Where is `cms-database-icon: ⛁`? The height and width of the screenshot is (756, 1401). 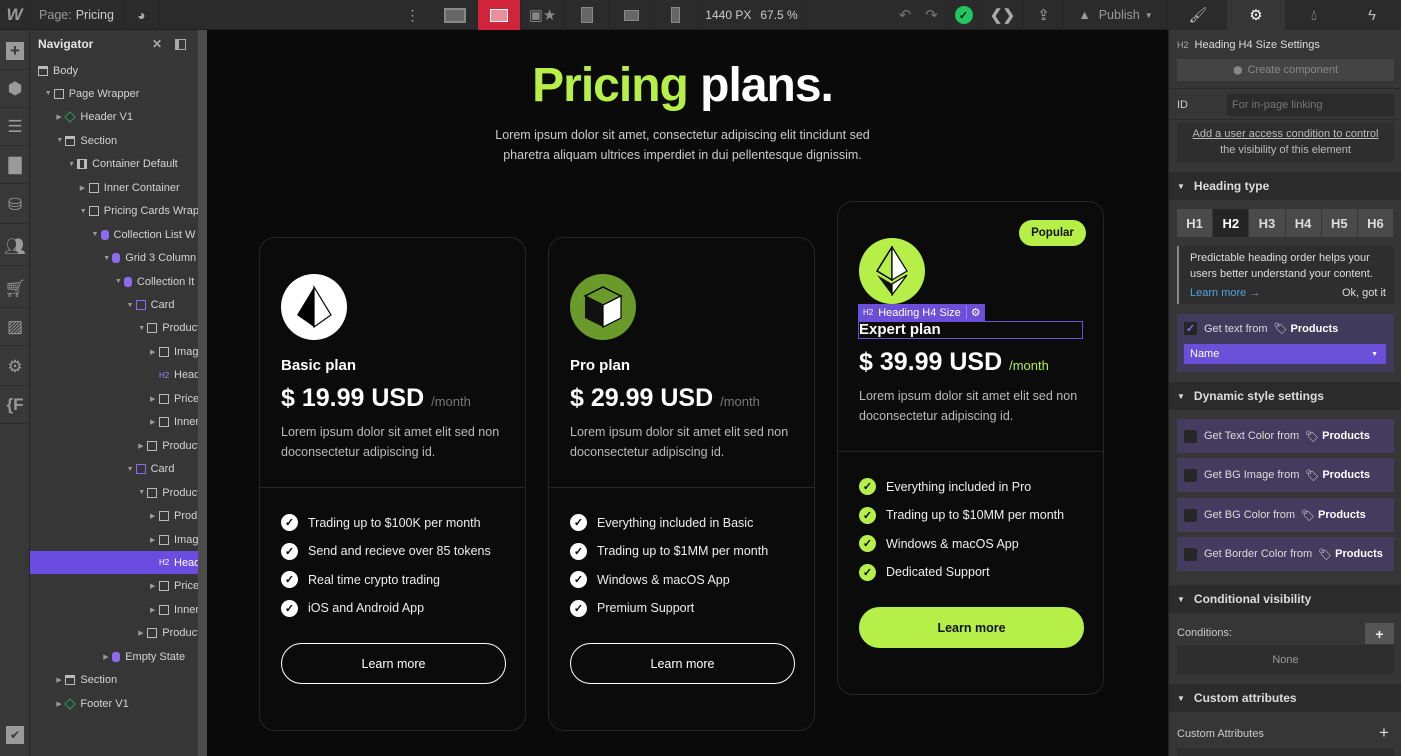
cms-database-icon: ⛁ is located at coordinates (15, 205).